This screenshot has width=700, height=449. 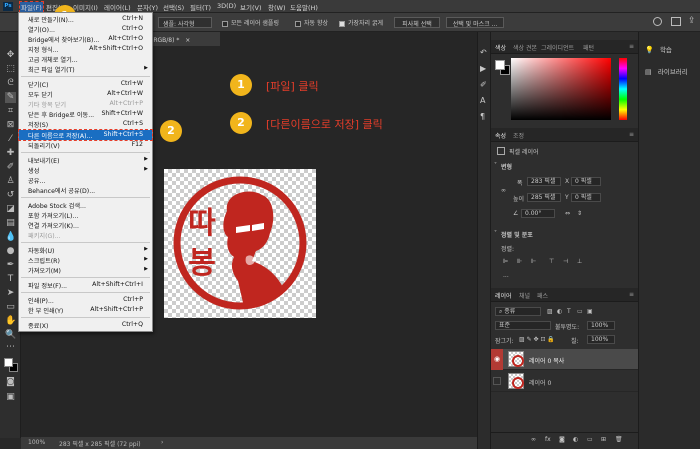 I want to click on group-icon: ▭, so click(x=590, y=439).